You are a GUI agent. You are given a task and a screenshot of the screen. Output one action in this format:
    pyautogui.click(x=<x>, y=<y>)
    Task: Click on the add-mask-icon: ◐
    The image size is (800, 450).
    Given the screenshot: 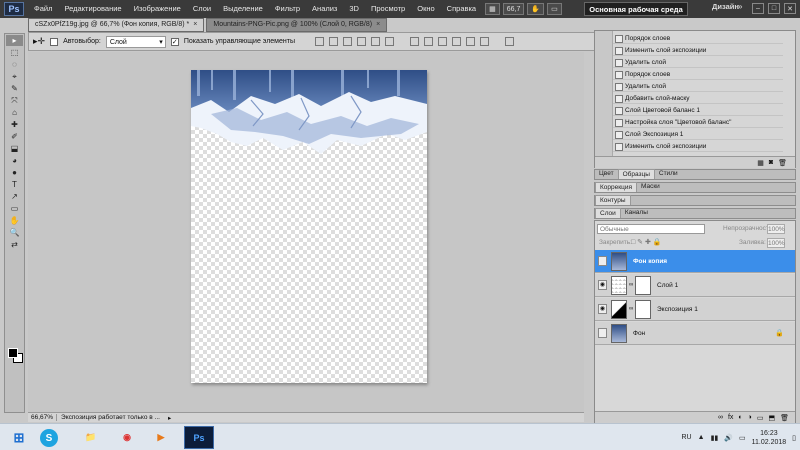 What is the action you would take?
    pyautogui.click(x=740, y=417)
    